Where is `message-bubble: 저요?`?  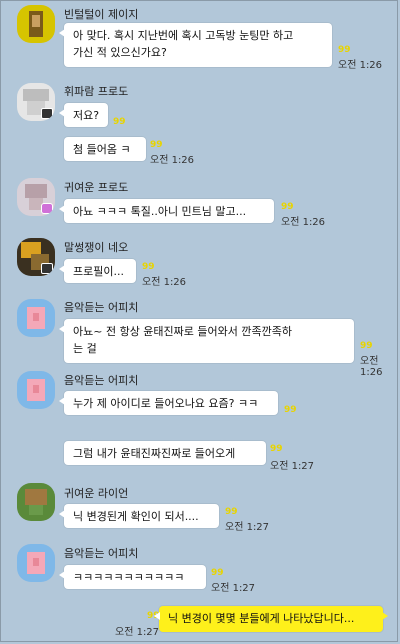 message-bubble: 저요? is located at coordinates (83, 115).